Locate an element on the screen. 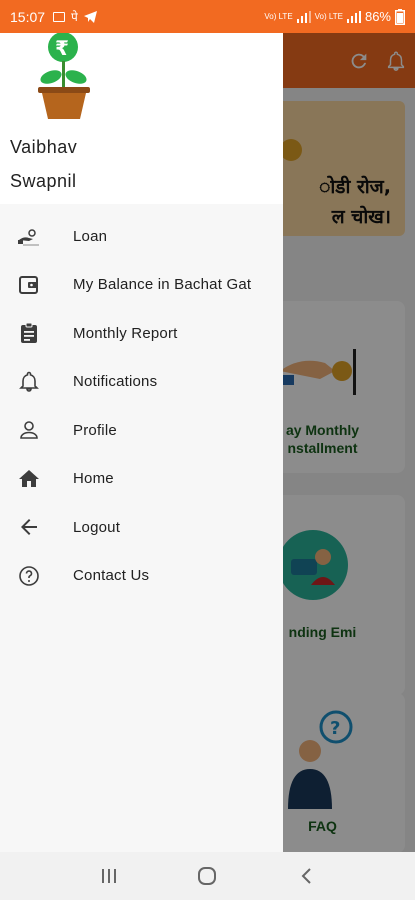 This screenshot has width=415, height=900. arrow-left-icon is located at coordinates (29, 527).